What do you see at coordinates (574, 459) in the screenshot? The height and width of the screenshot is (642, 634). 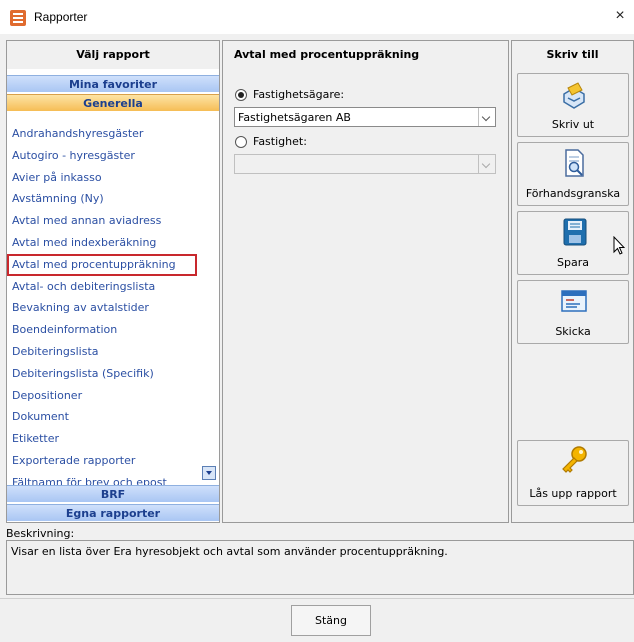 I see `key-icon` at bounding box center [574, 459].